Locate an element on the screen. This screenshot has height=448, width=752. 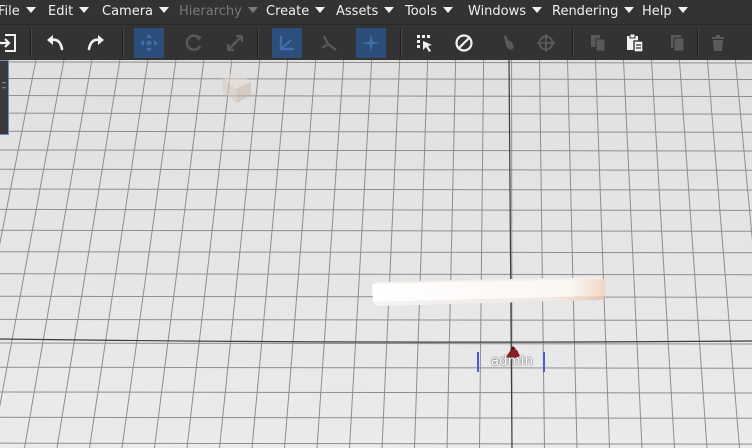
menu-file-label: File is located at coordinates (10, 11).